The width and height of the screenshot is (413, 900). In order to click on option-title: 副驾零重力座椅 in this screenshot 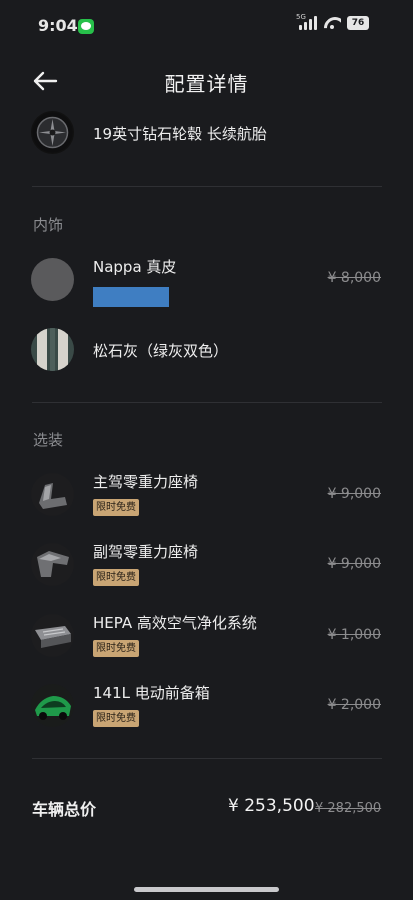, I will do `click(146, 552)`.